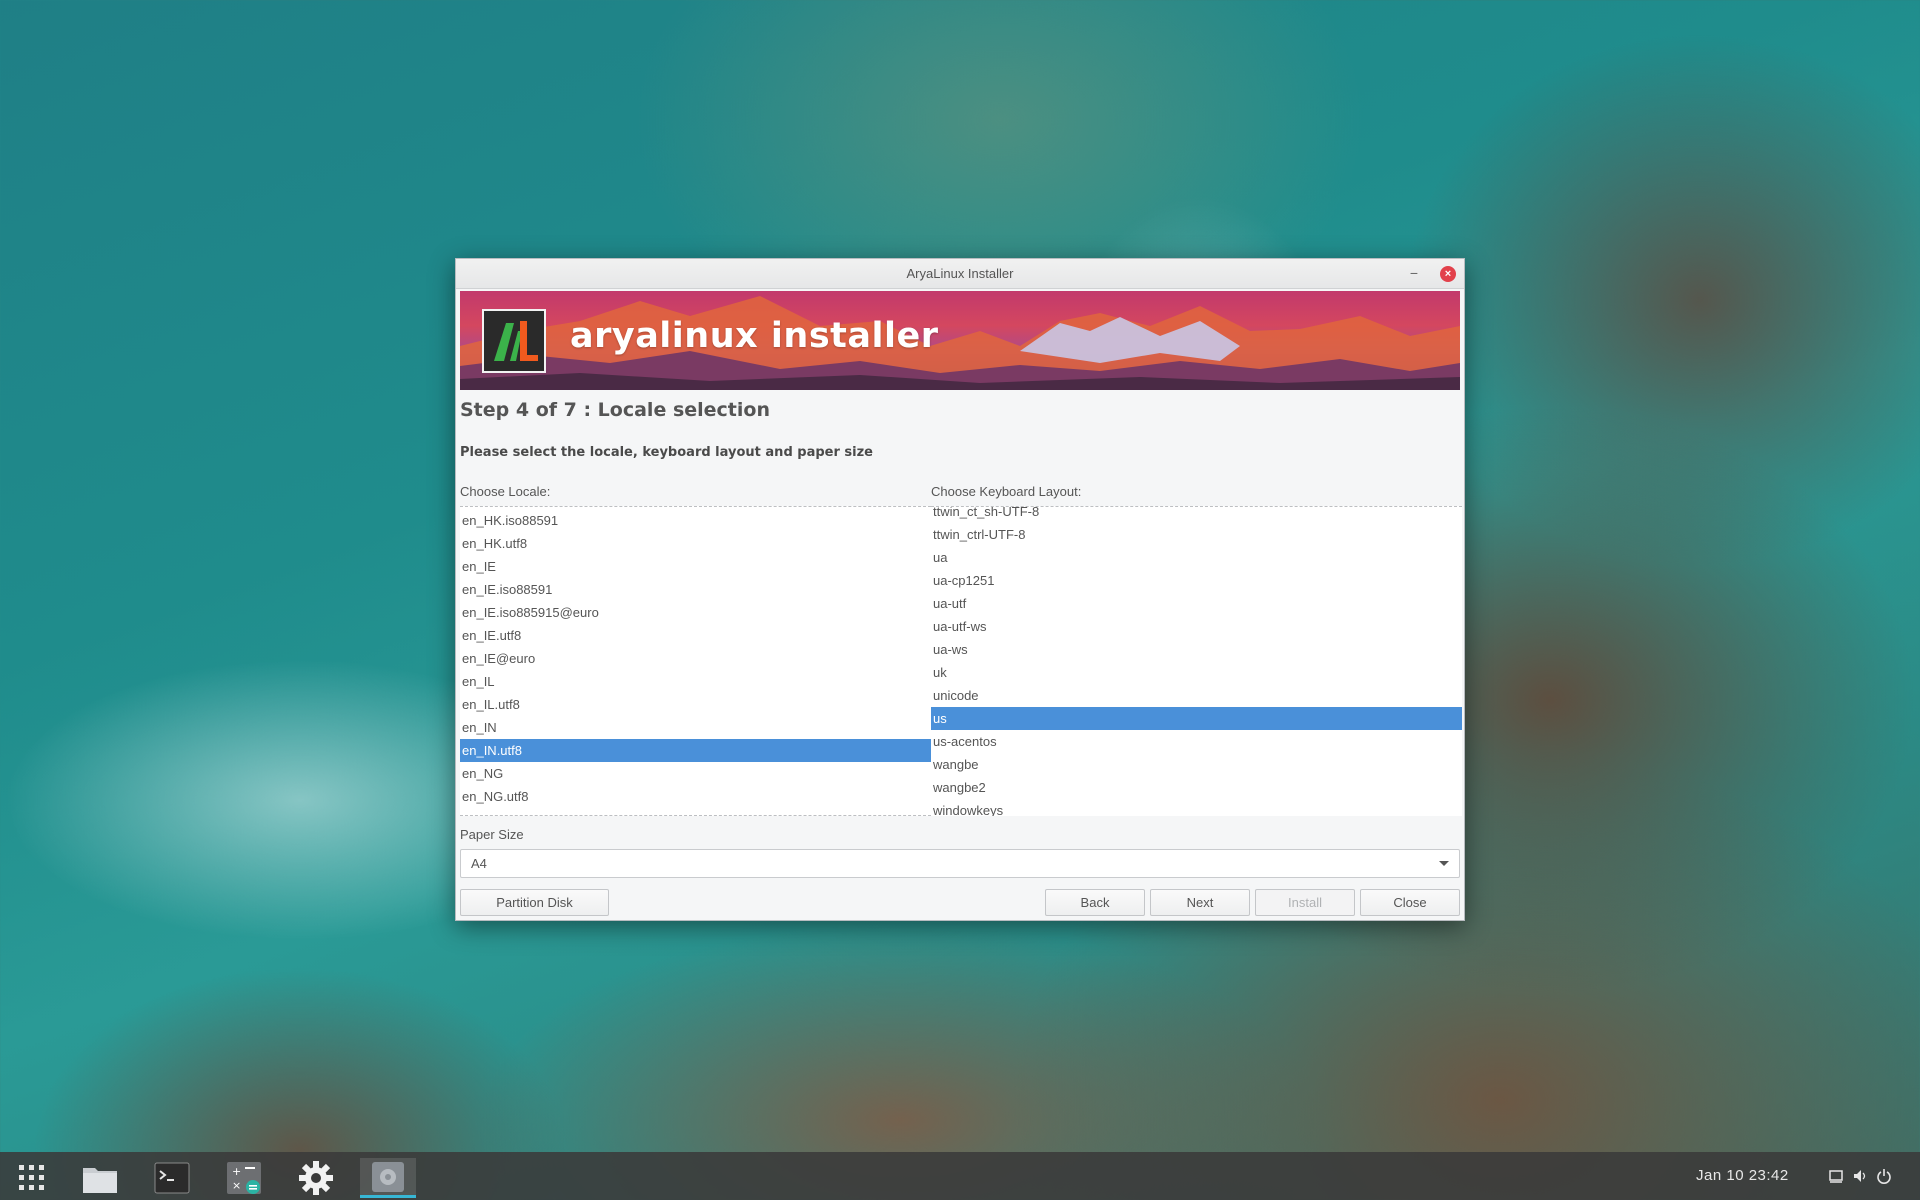 Image resolution: width=1920 pixels, height=1200 pixels. I want to click on locale-label: Choose Locale:, so click(505, 491).